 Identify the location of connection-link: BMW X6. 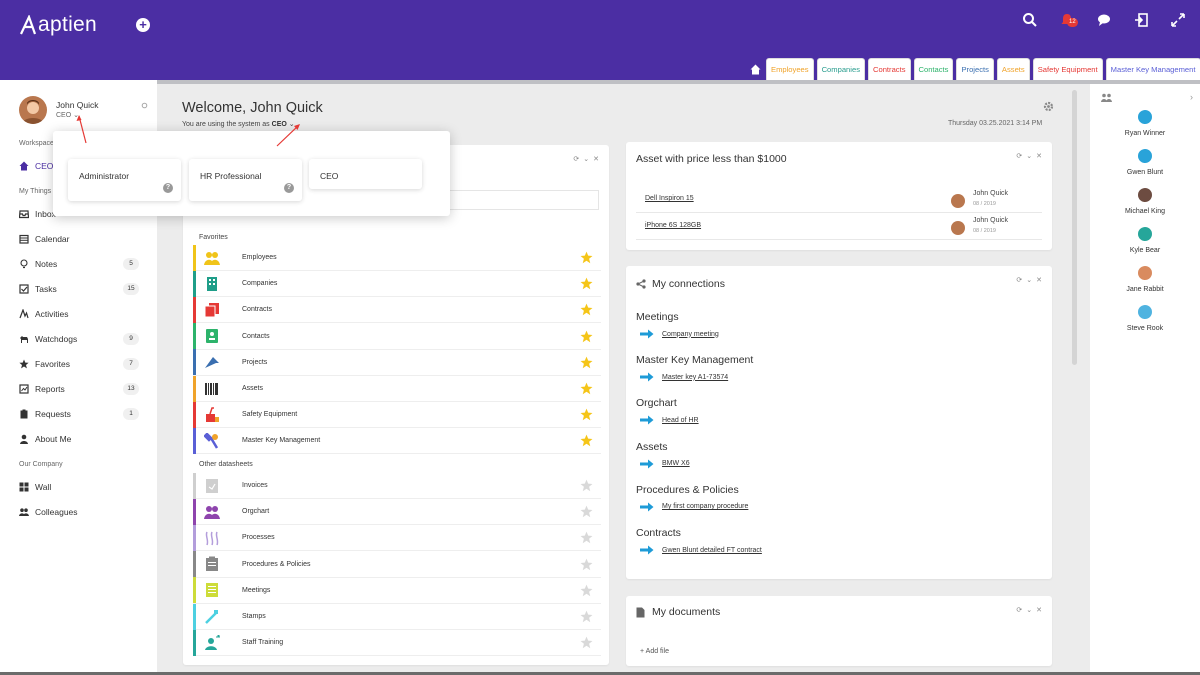
(665, 464).